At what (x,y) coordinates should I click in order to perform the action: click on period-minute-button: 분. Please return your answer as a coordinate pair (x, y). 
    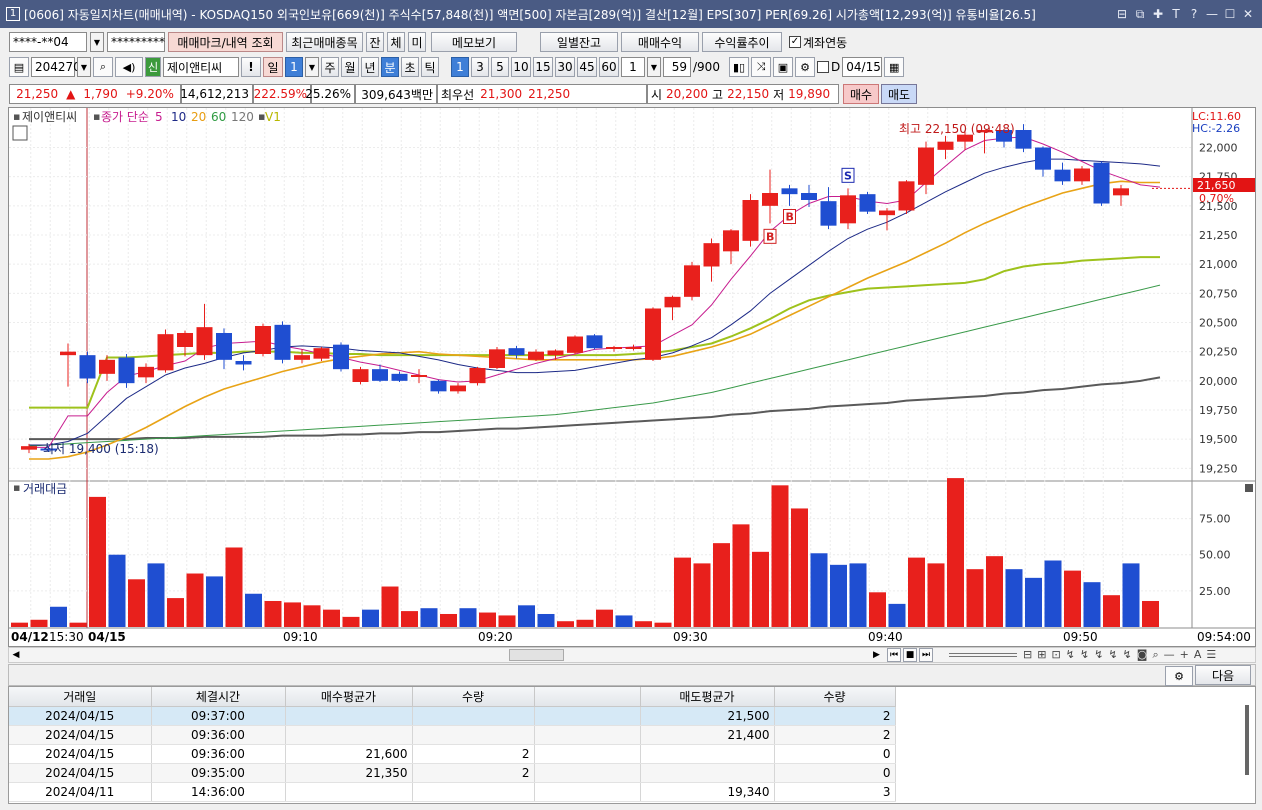
    Looking at the image, I should click on (390, 67).